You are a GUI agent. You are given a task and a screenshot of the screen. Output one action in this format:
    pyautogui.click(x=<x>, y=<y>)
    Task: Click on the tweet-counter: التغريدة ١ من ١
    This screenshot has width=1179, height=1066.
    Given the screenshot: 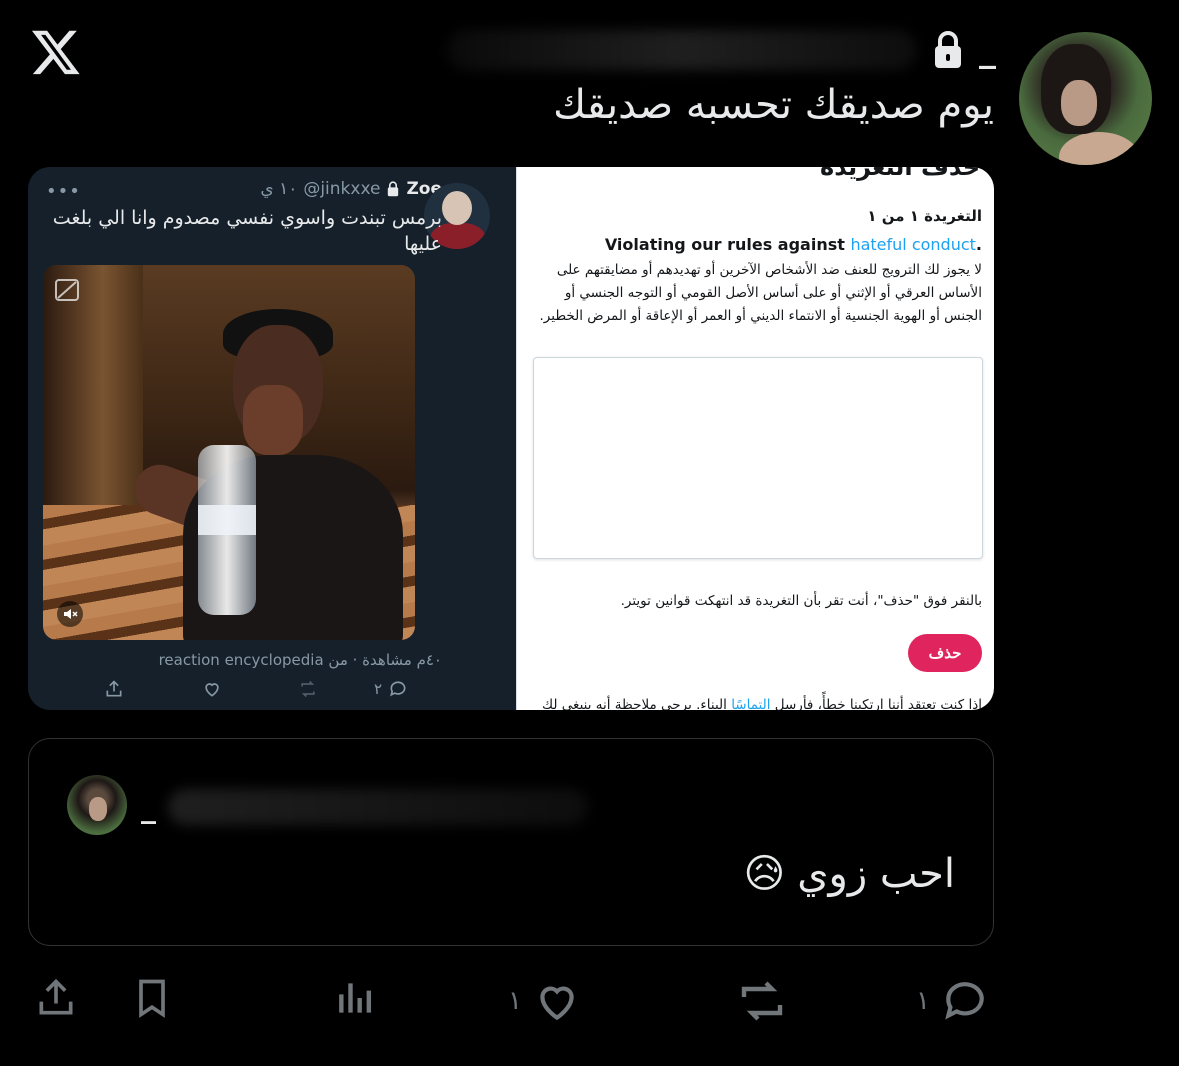 What is the action you would take?
    pyautogui.click(x=924, y=216)
    